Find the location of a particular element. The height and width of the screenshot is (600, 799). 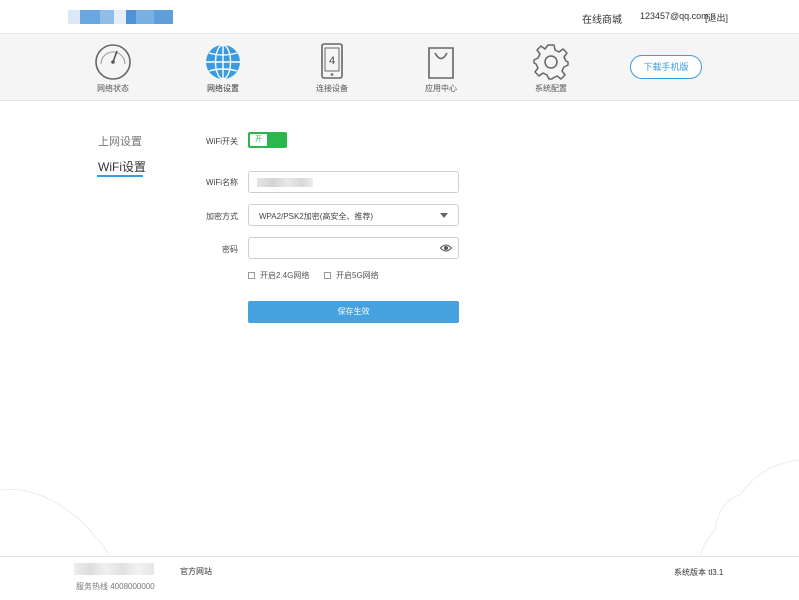

footer-logo-redacted is located at coordinates (114, 569).